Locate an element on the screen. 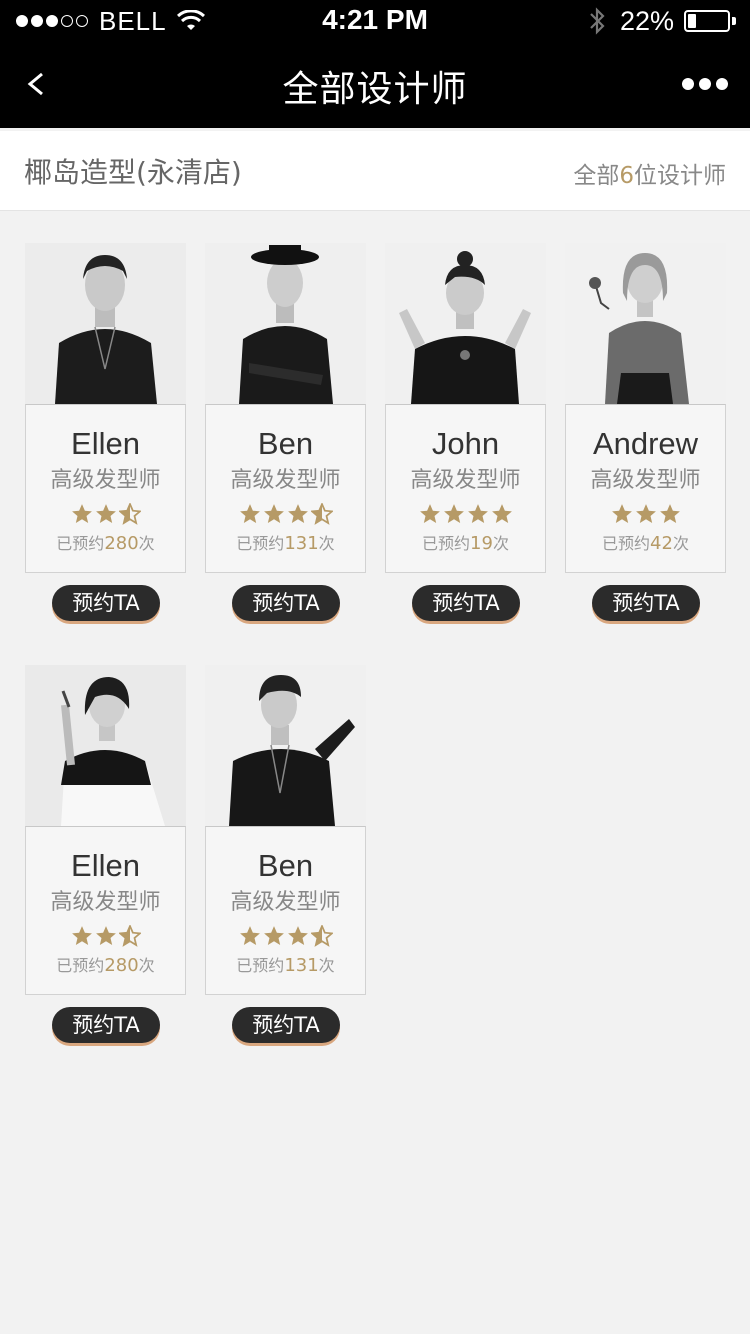 This screenshot has height=1334, width=750. nav-bar: 全部设计师 is located at coordinates (375, 85).